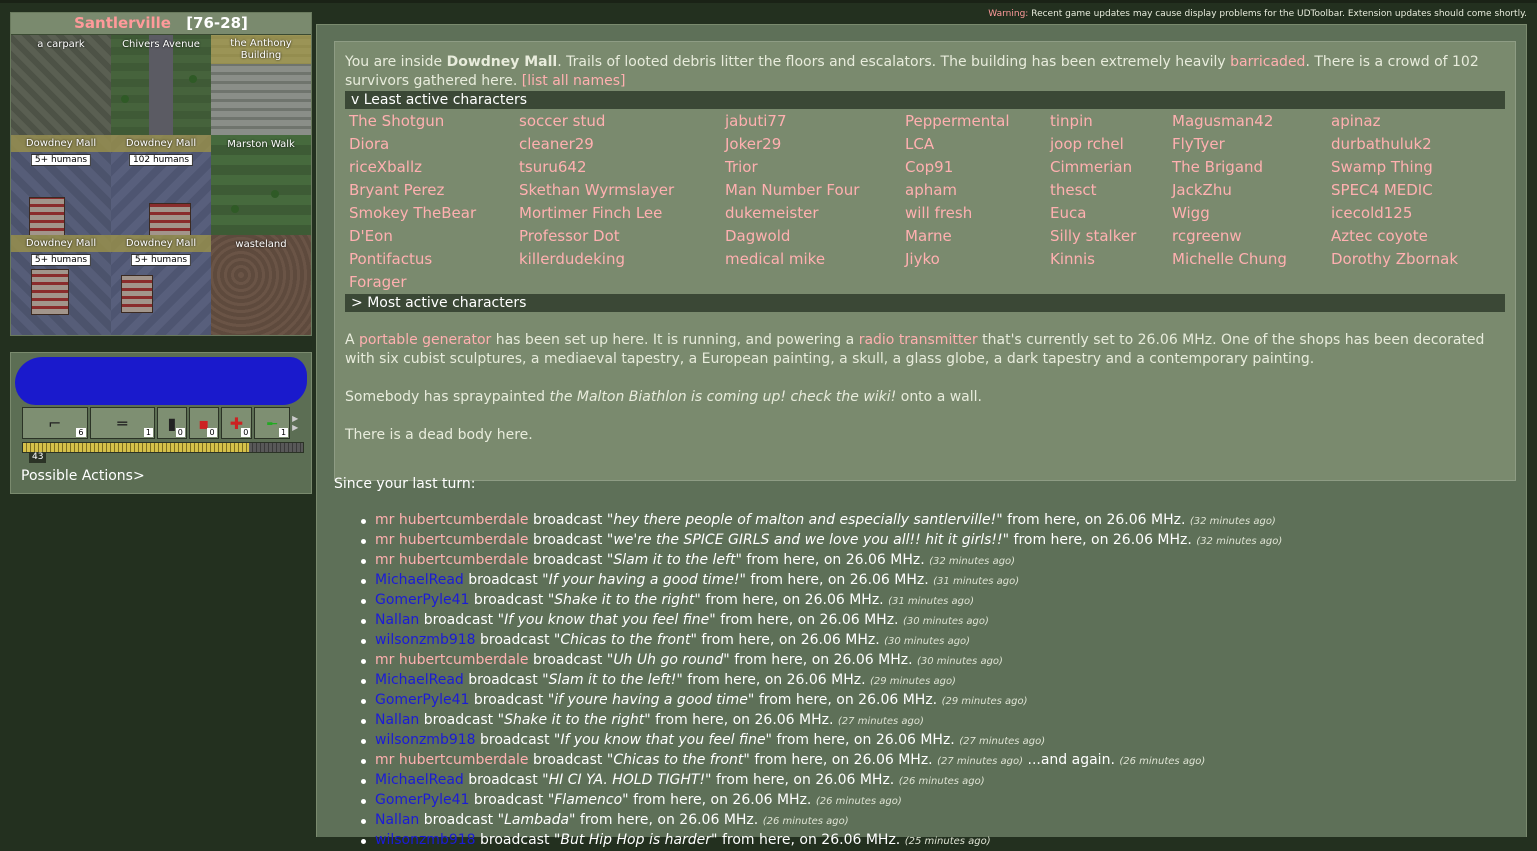  I want to click on character-name-link: Skethan Wyrmslayer, so click(622, 190).